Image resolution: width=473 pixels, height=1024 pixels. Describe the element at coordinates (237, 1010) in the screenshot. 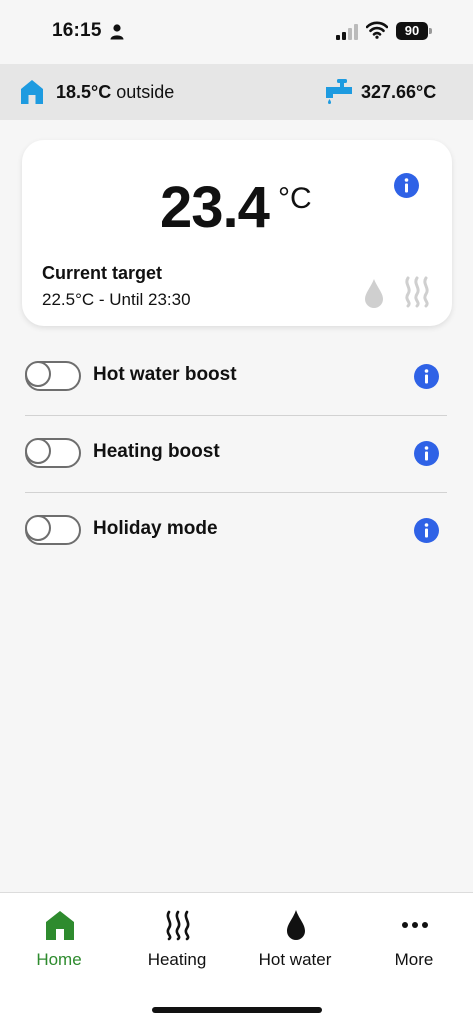

I see `home-indicator` at that location.